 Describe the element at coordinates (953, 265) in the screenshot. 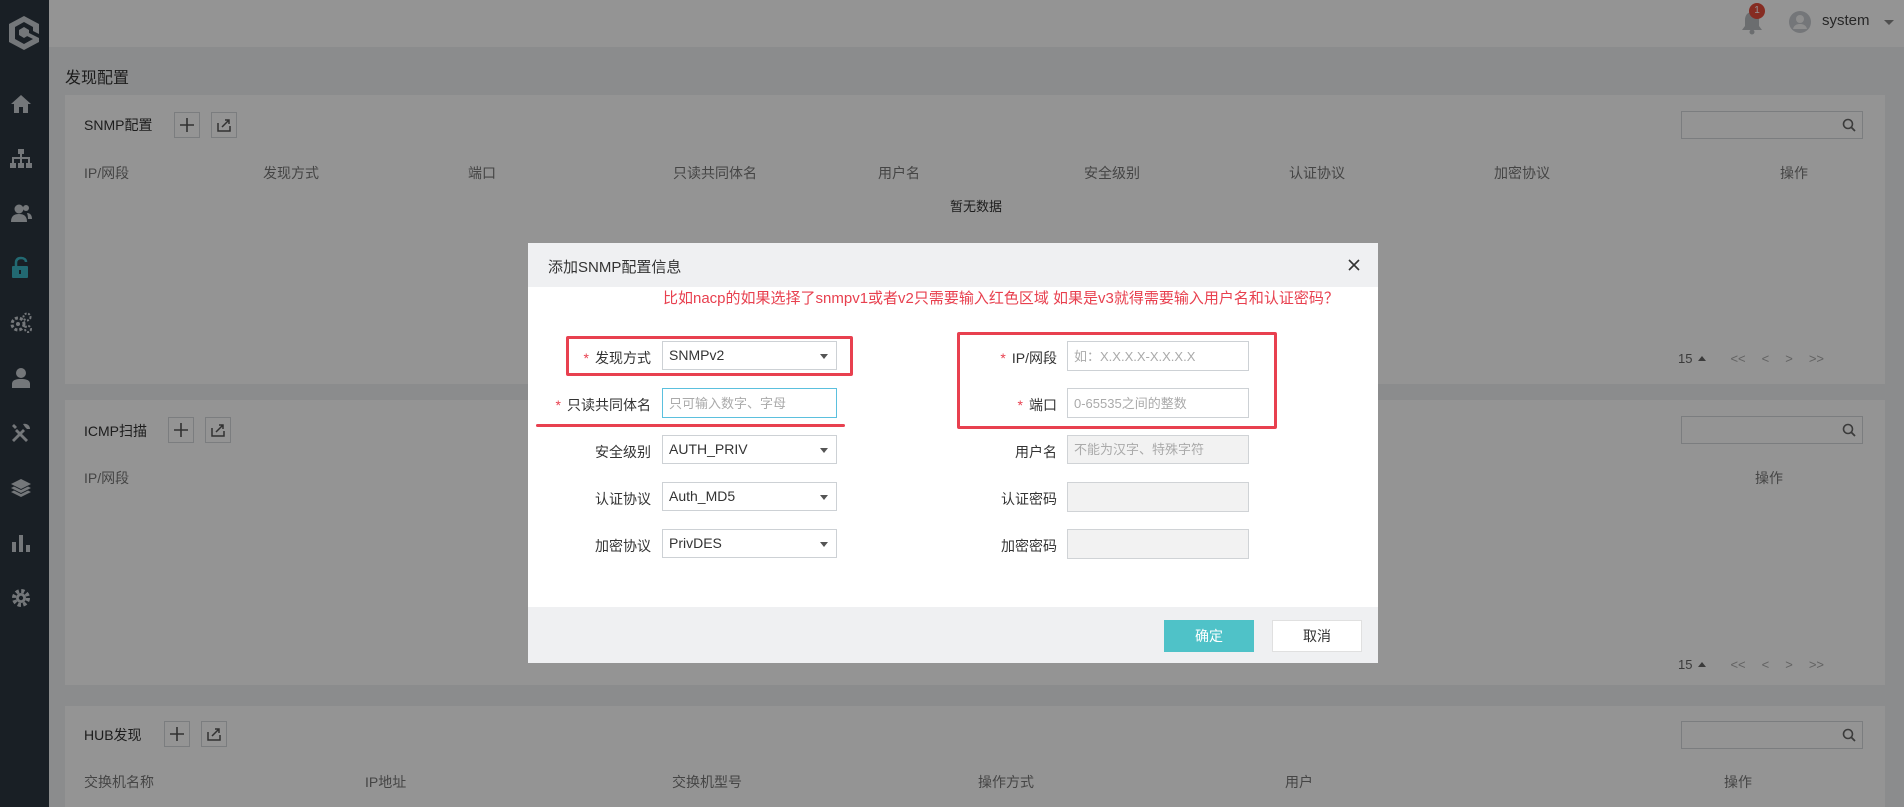

I see `dialog-header: 添加SNMP配置信息` at that location.